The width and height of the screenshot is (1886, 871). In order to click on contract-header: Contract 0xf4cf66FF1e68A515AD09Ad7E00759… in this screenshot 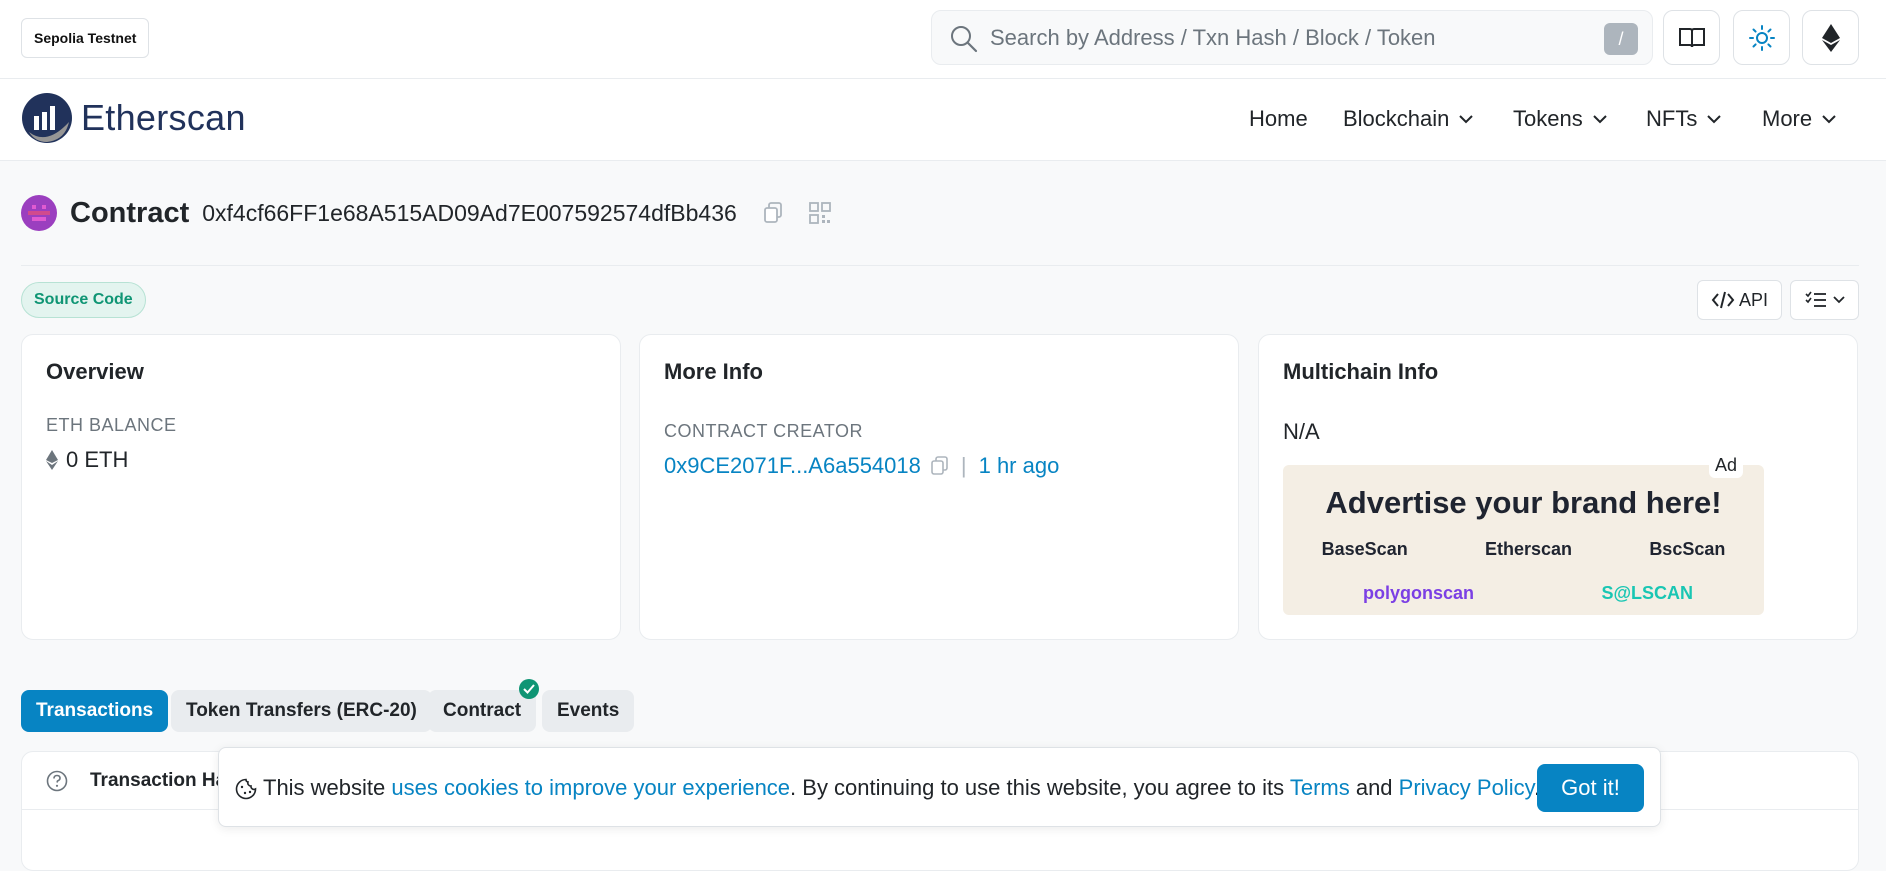, I will do `click(426, 213)`.